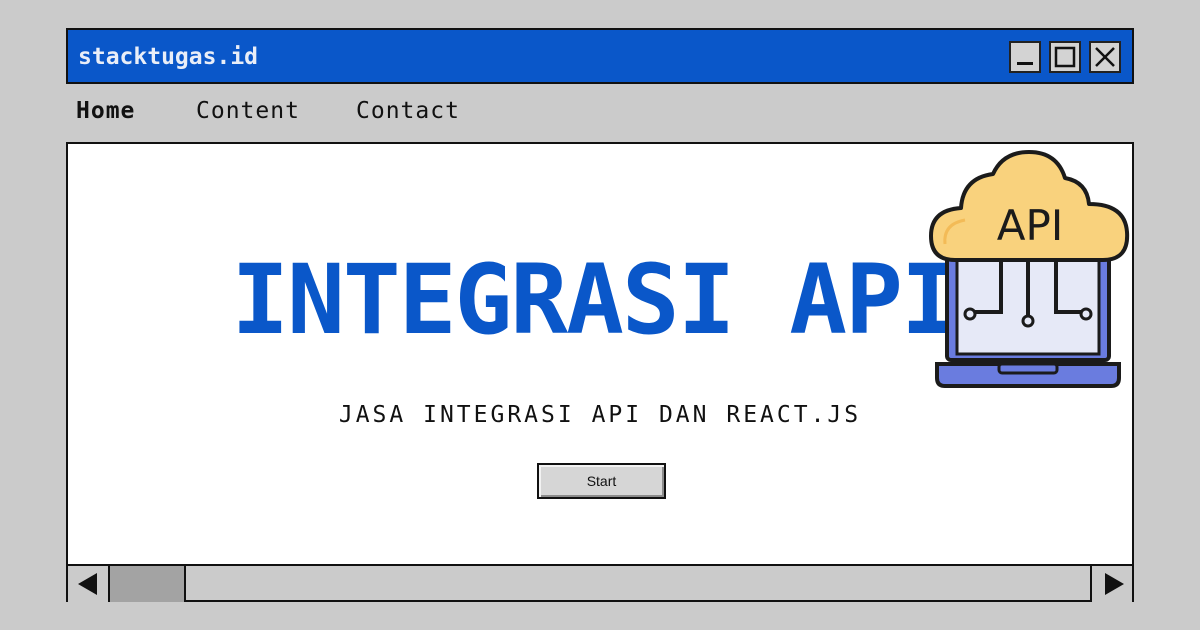  What do you see at coordinates (408, 111) in the screenshot?
I see `menu-item-contact: Contact` at bounding box center [408, 111].